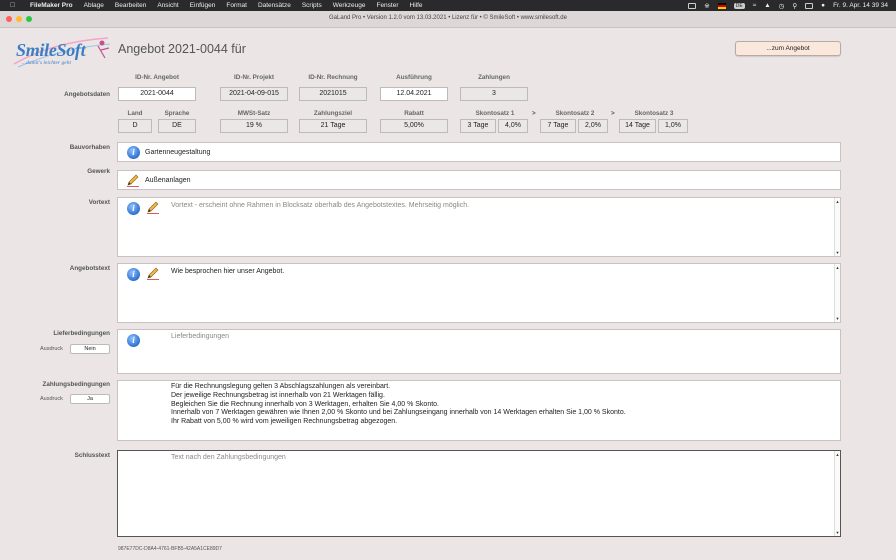 Image resolution: width=896 pixels, height=560 pixels. Describe the element at coordinates (333, 126) in the screenshot. I see `zahlungsziel-field: 21 Tage` at that location.